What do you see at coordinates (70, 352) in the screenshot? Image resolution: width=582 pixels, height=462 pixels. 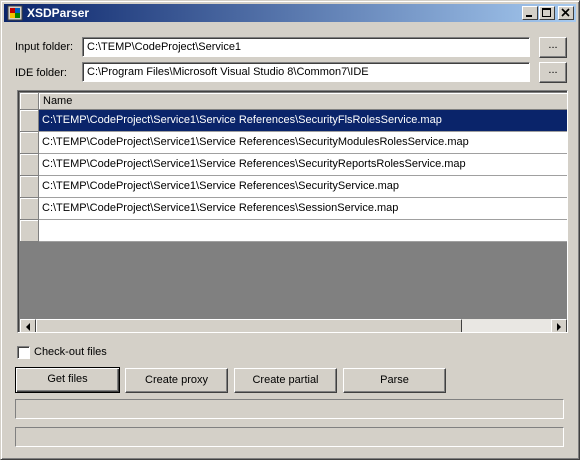 I see `checkout-label: Check-out files` at bounding box center [70, 352].